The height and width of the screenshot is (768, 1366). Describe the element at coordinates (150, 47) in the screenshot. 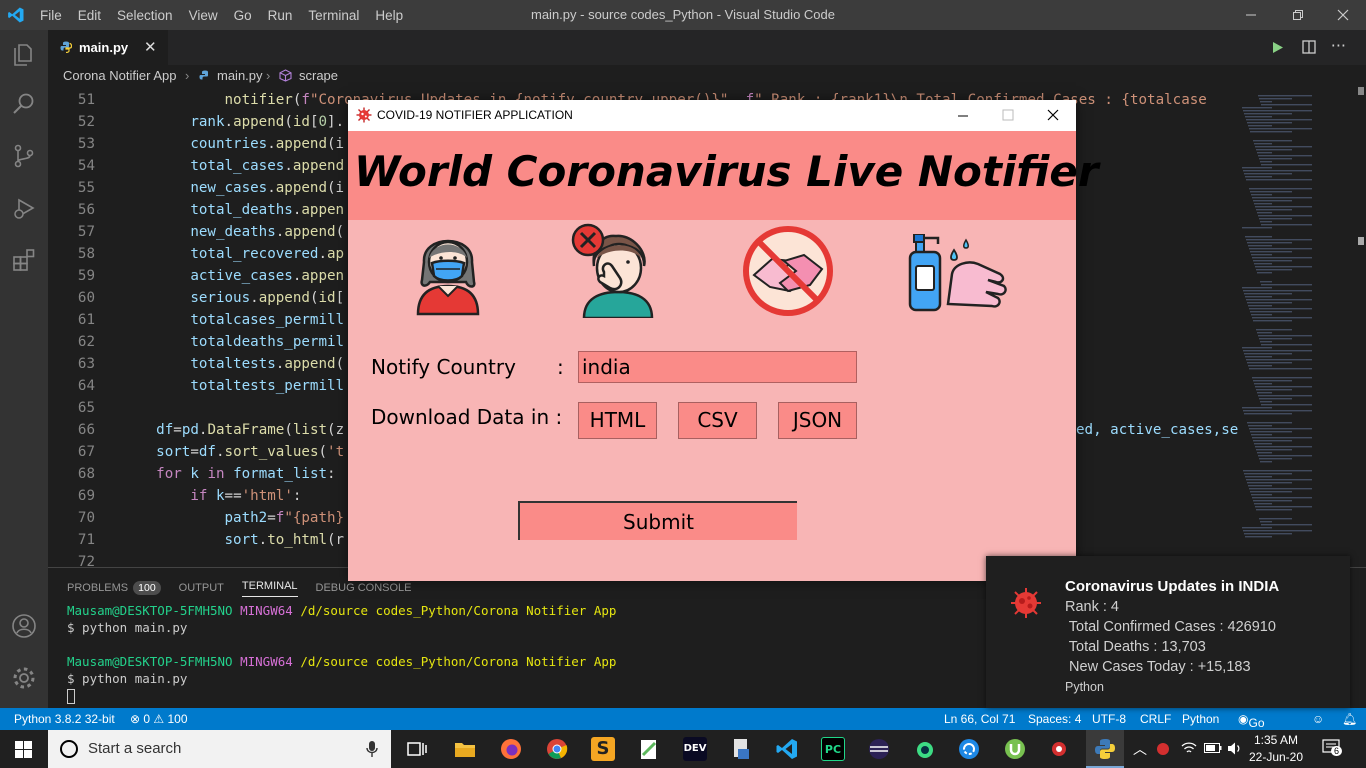

I see `tab-close-icon: ✕` at that location.